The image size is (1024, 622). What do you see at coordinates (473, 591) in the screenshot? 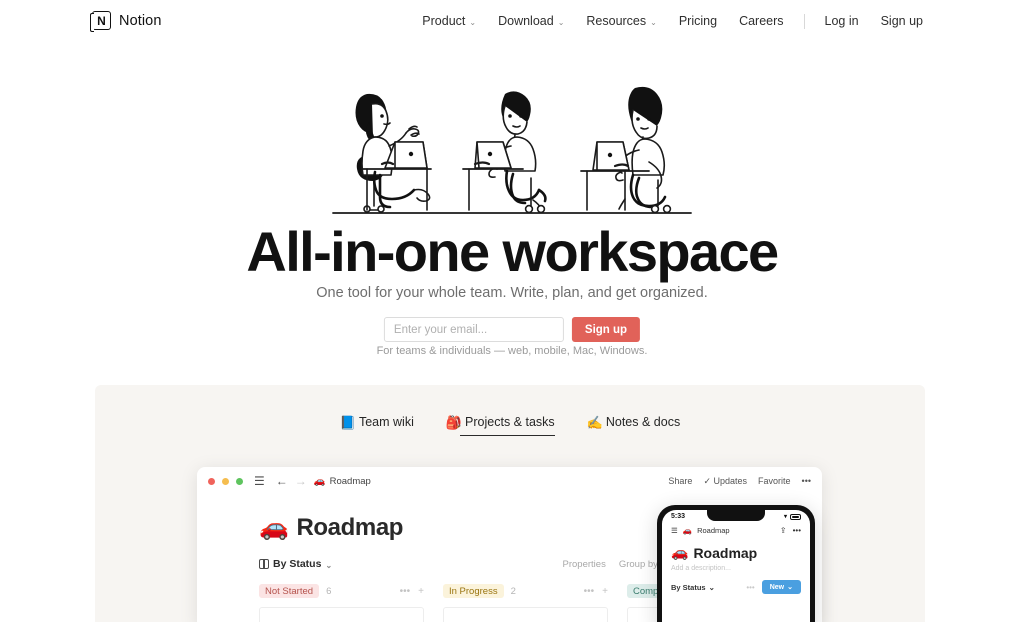
I see `status-badge: In Progress` at bounding box center [473, 591].